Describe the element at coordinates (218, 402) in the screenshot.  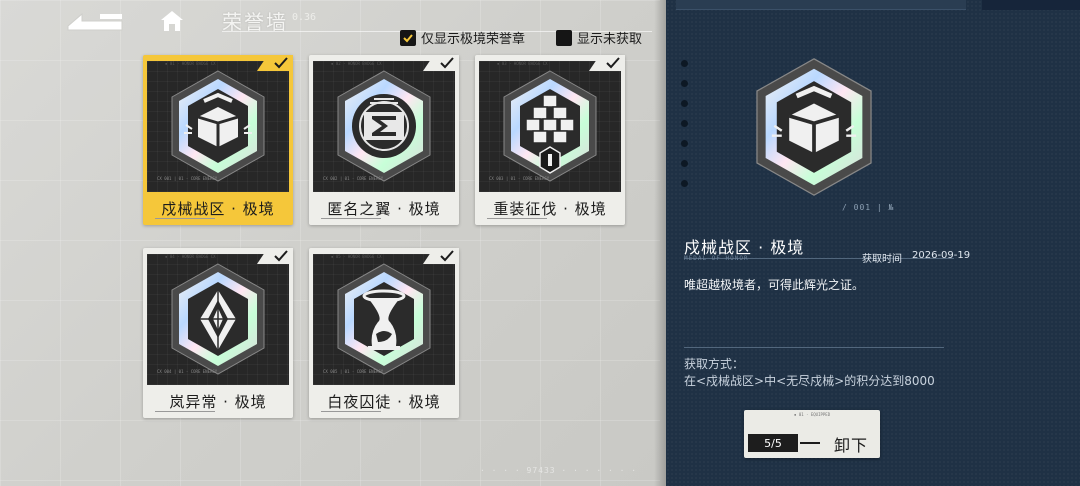
I see `badge-card-label: 岚异常 · 极境` at that location.